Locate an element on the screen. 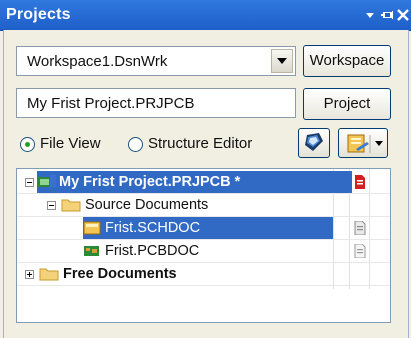 The height and width of the screenshot is (338, 411). panel-title-bar: Projects is located at coordinates (205, 15).